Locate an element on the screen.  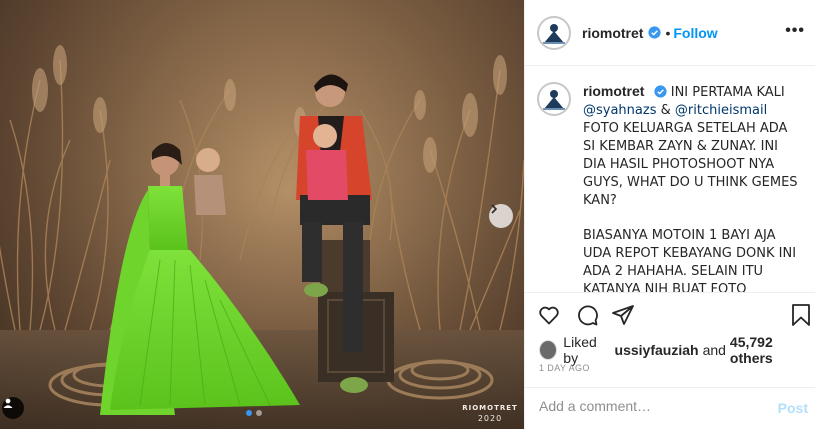
chevron-right-icon is located at coordinates (494, 209).